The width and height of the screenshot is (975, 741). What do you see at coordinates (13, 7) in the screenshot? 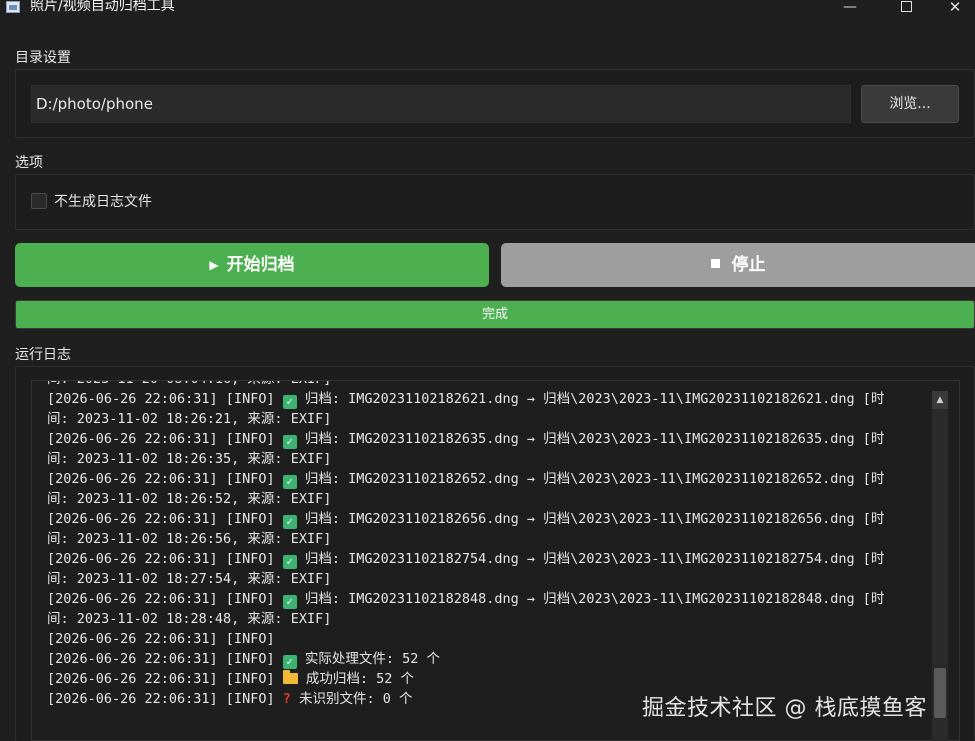
I see `app-icon` at bounding box center [13, 7].